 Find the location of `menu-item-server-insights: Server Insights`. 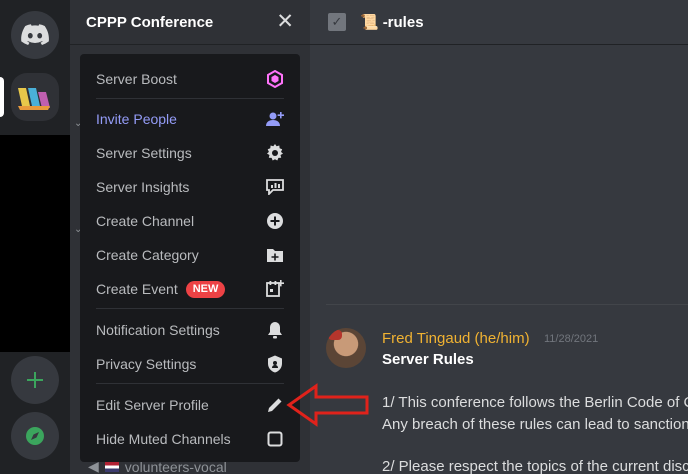

menu-item-server-insights: Server Insights is located at coordinates (190, 187).